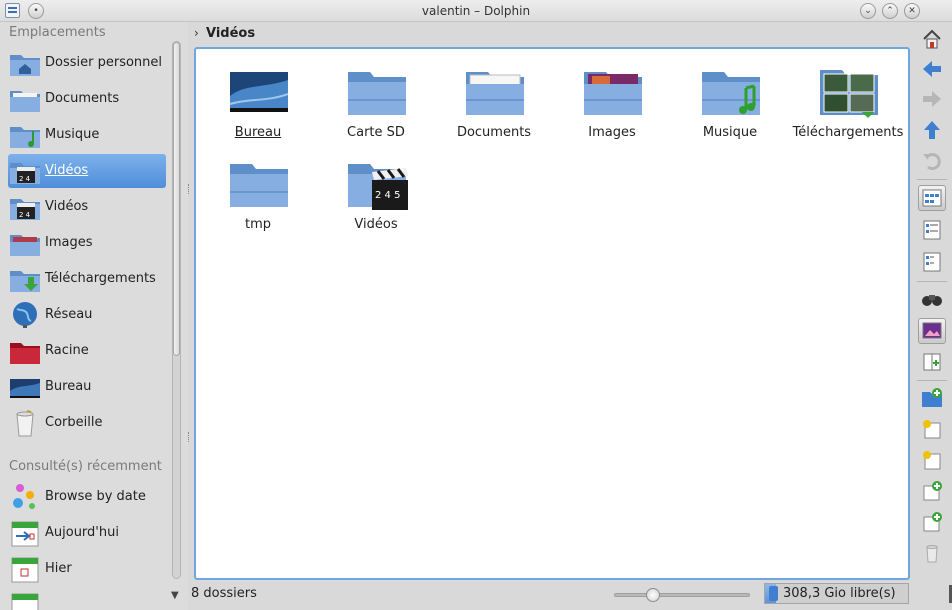  I want to click on breadcrumb-chevron-icon: ›, so click(196, 33).